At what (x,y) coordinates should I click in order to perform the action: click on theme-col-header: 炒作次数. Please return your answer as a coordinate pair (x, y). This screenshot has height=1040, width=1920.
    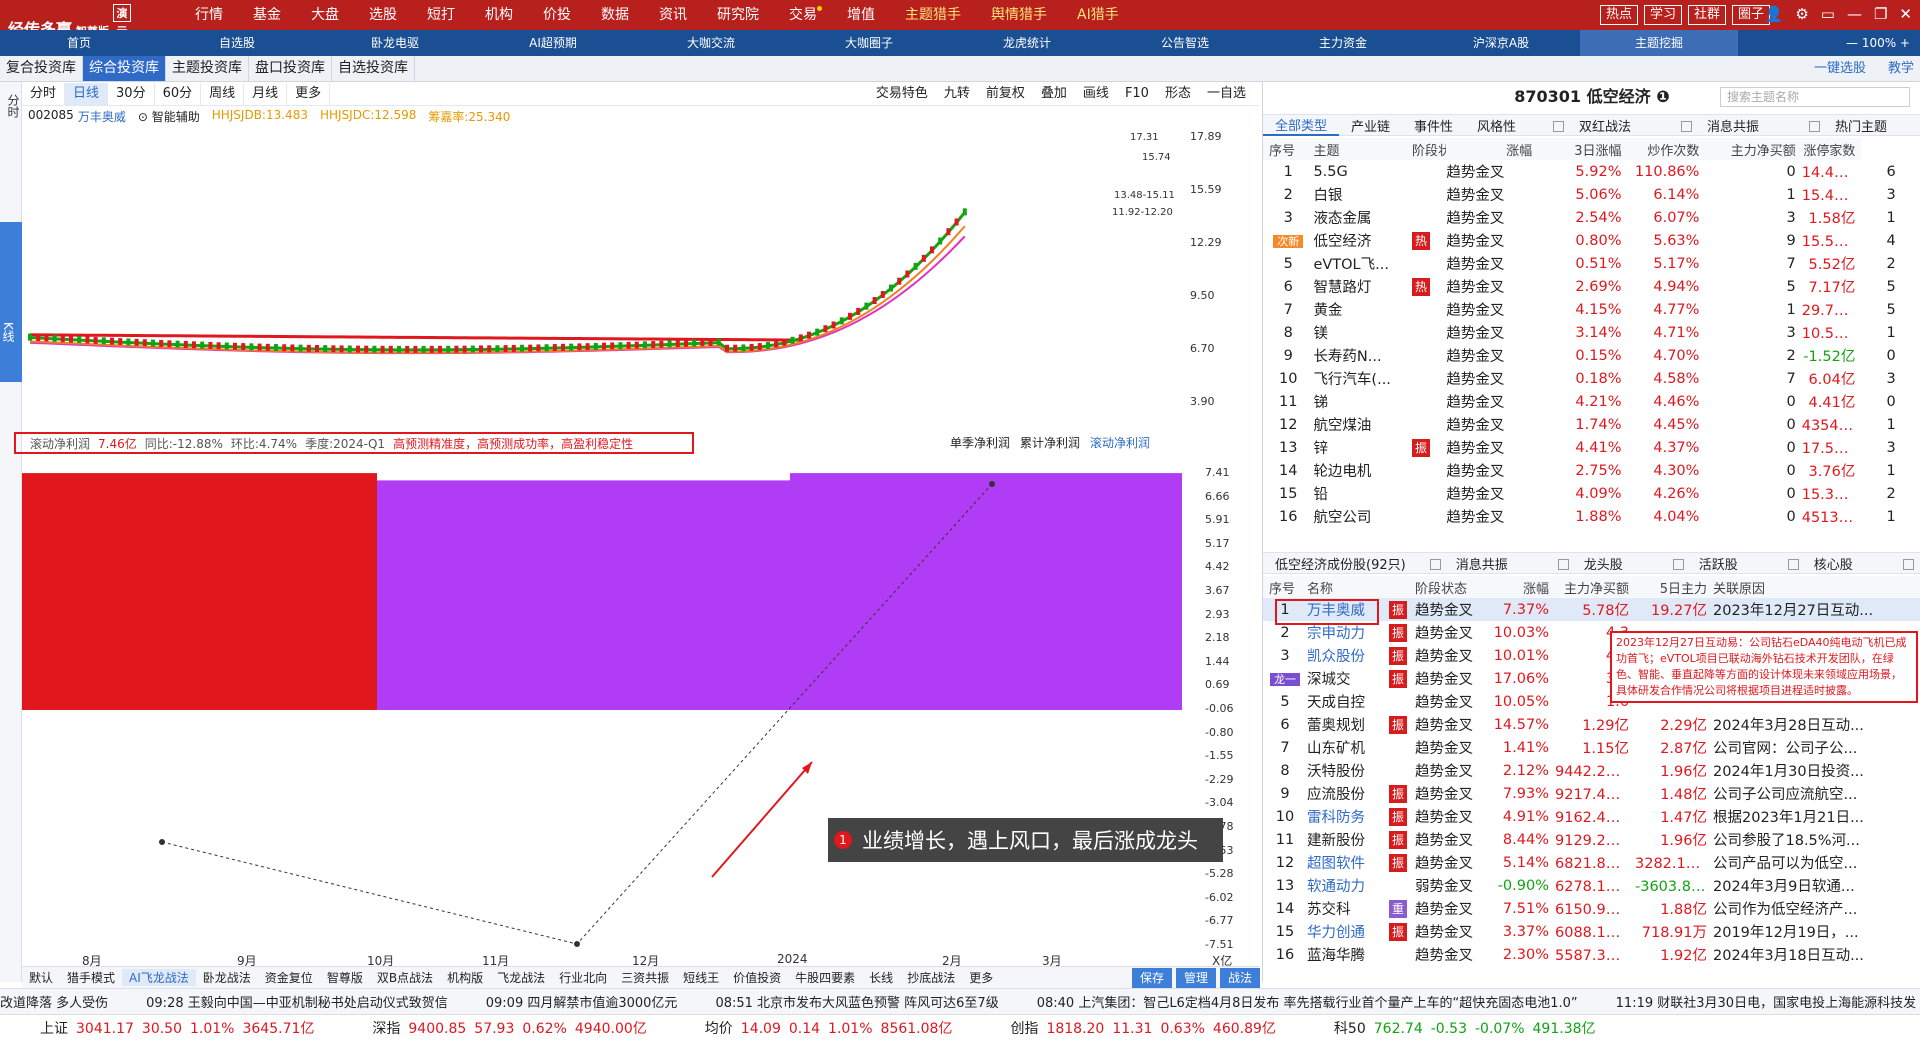
    Looking at the image, I should click on (1666, 149).